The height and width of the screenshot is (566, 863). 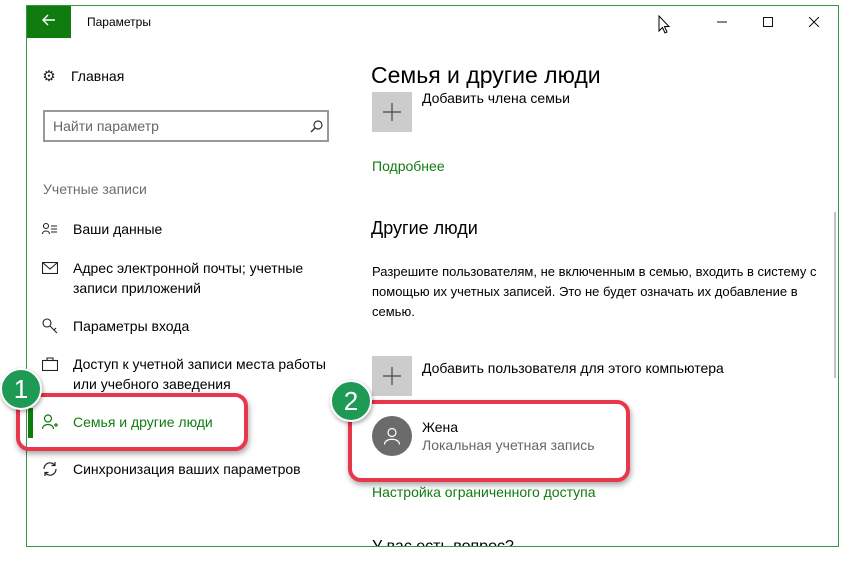 What do you see at coordinates (132, 422) in the screenshot?
I see `highlight-frame-family` at bounding box center [132, 422].